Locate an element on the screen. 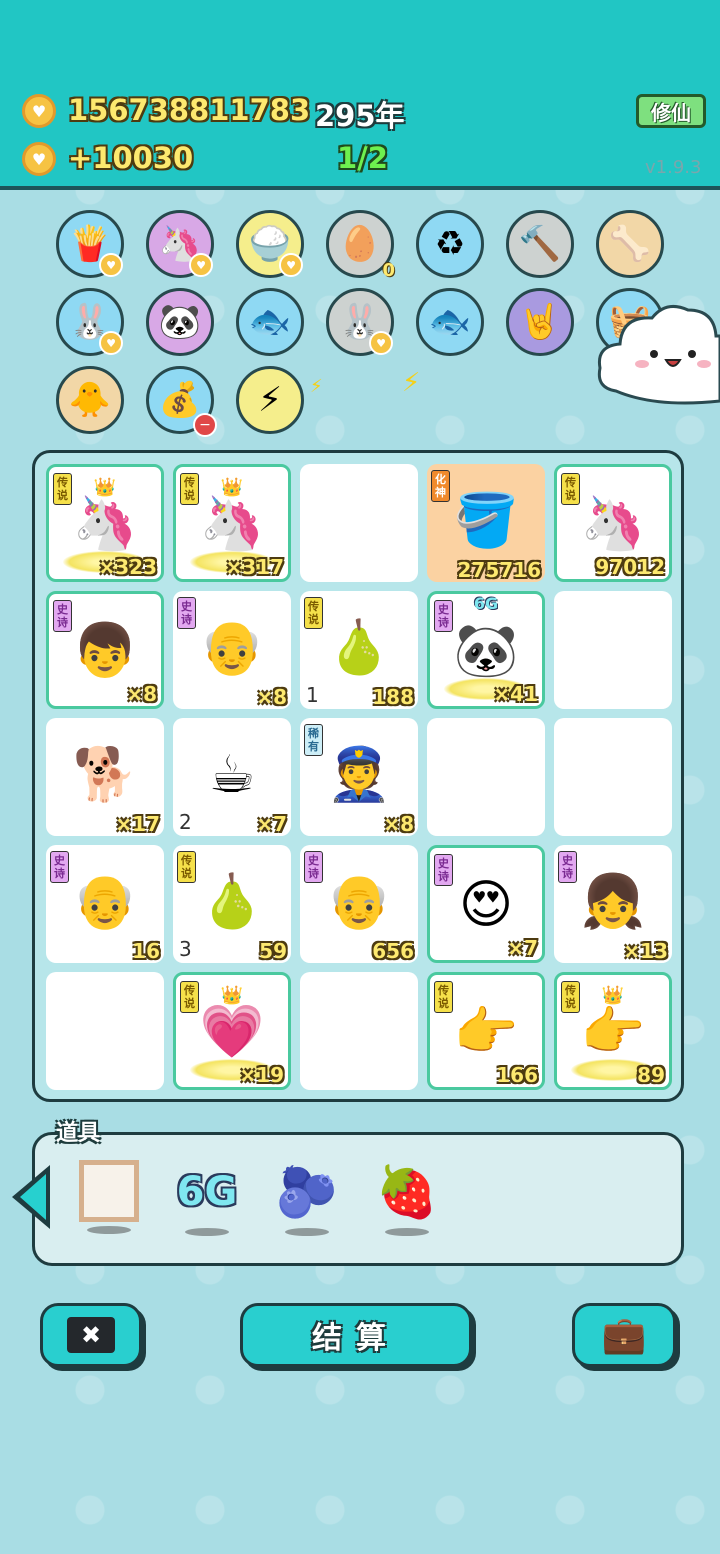  grid-cell: 稀有 👮 ×8 is located at coordinates (359, 777).